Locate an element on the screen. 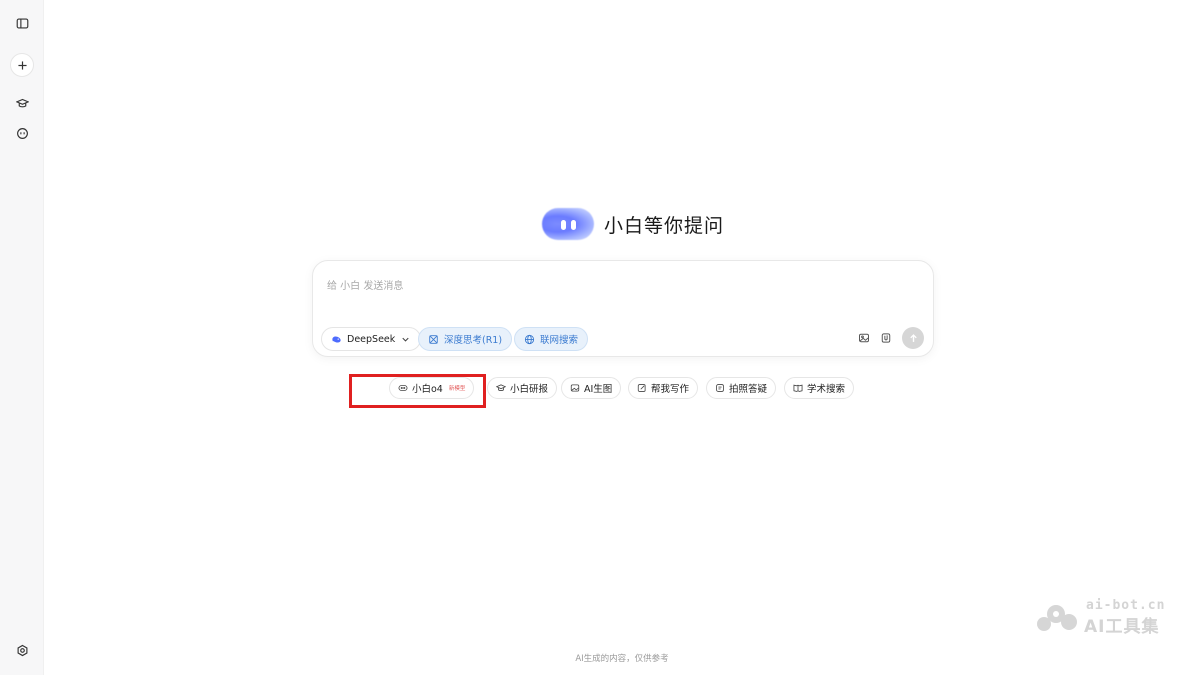  image-upload-button is located at coordinates (864, 338).